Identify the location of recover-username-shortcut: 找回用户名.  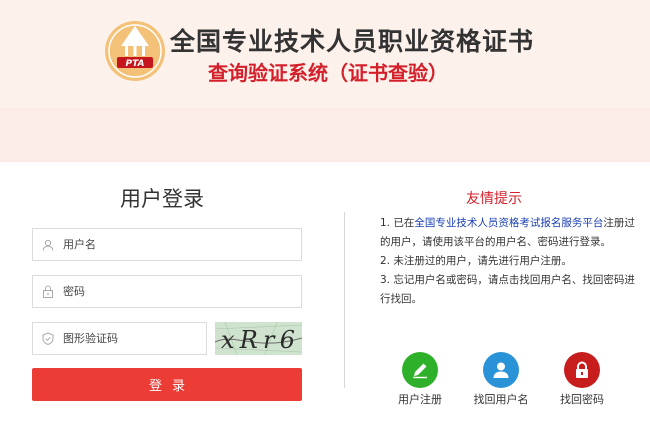
(501, 379).